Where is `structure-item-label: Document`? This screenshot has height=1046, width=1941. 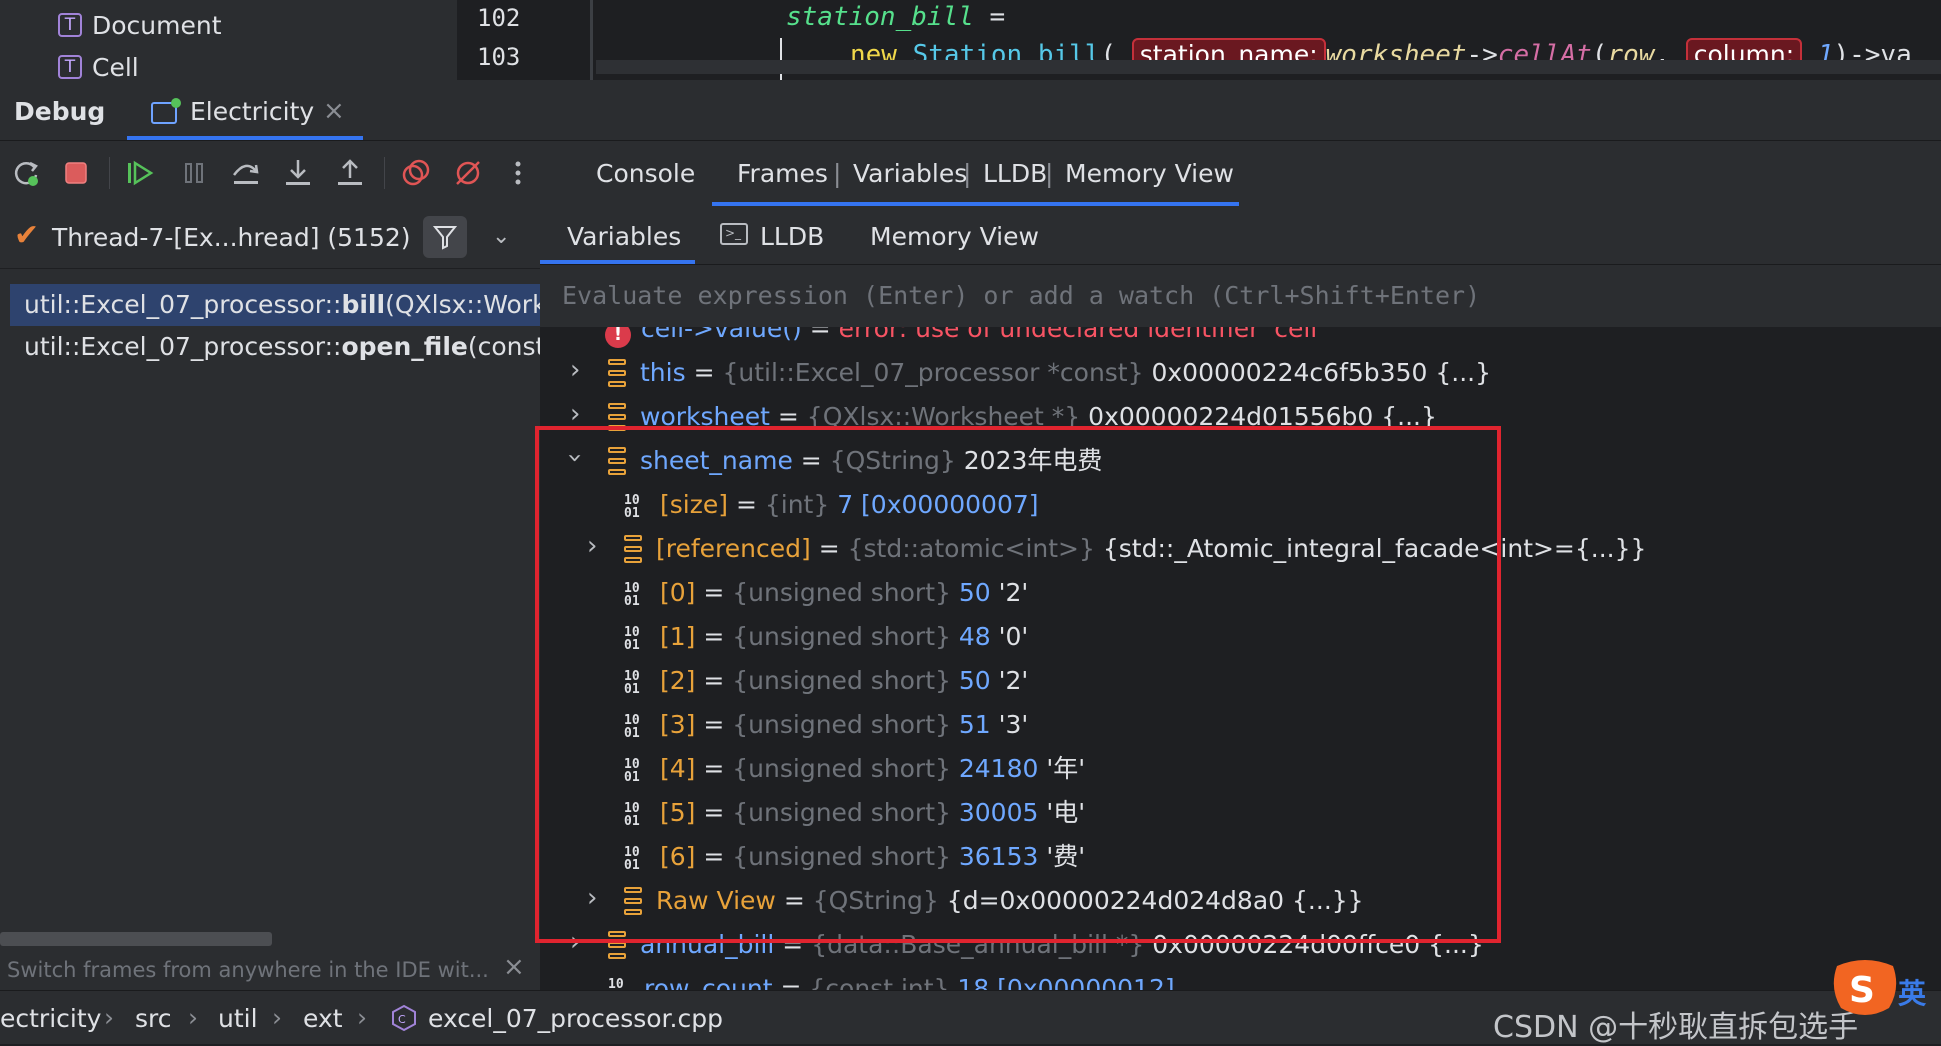
structure-item-label: Document is located at coordinates (157, 25).